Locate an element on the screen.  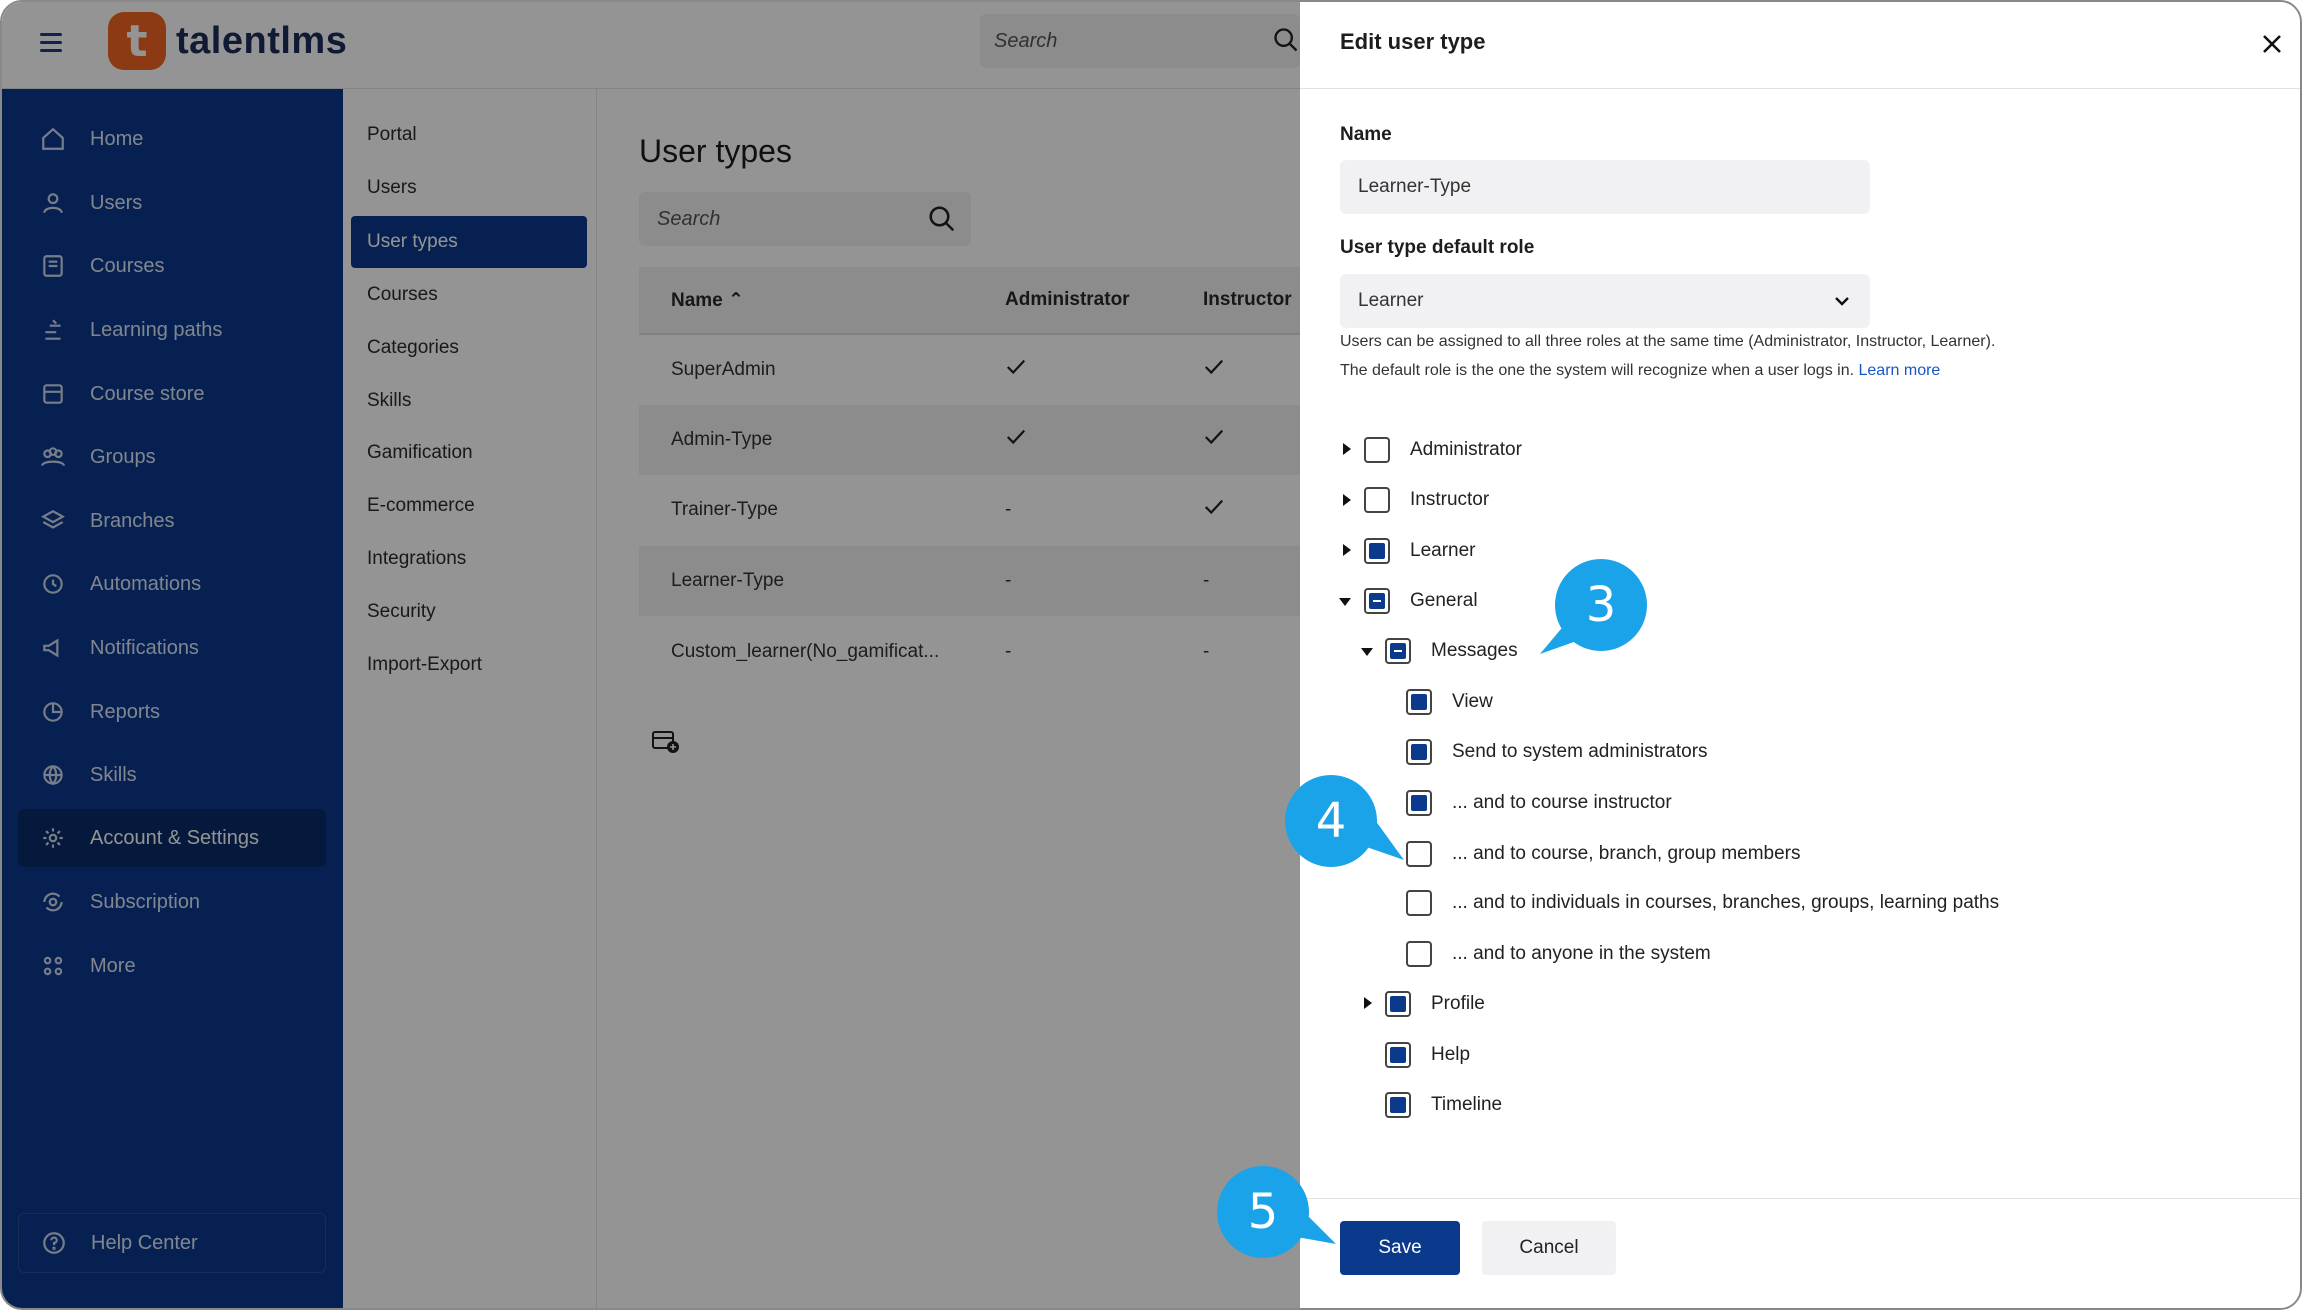
permission-instructor: Instructor is located at coordinates (1426, 500).